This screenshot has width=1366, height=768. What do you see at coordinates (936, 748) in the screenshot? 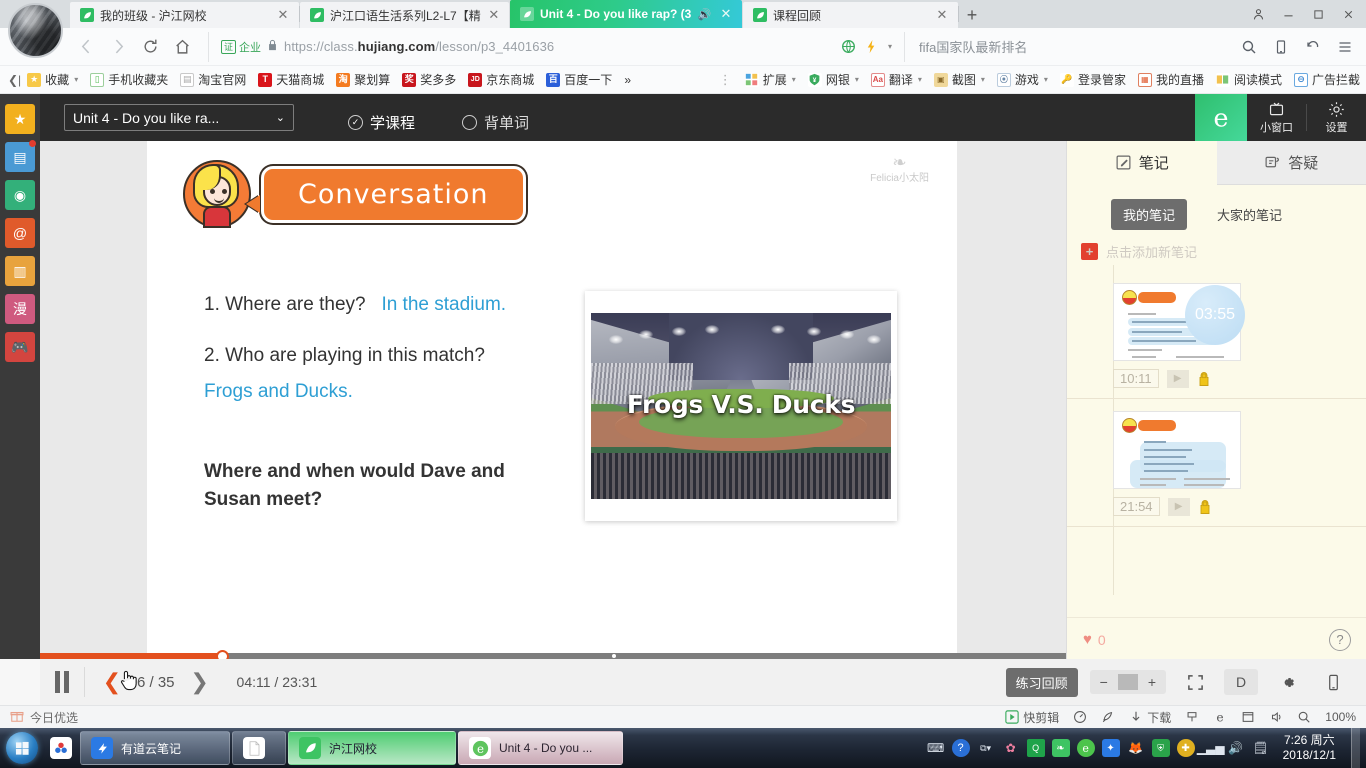
I see `keyboard-icon: ⌨` at bounding box center [936, 748].